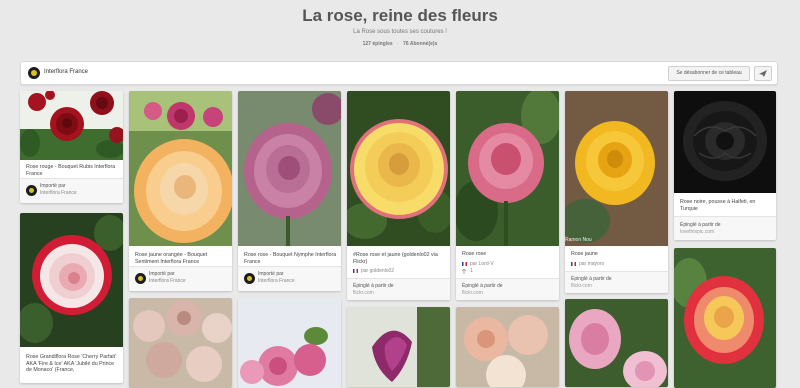  Describe the element at coordinates (400, 32) in the screenshot. I see `board-description: La Rose sous toutes ses coutures !` at that location.